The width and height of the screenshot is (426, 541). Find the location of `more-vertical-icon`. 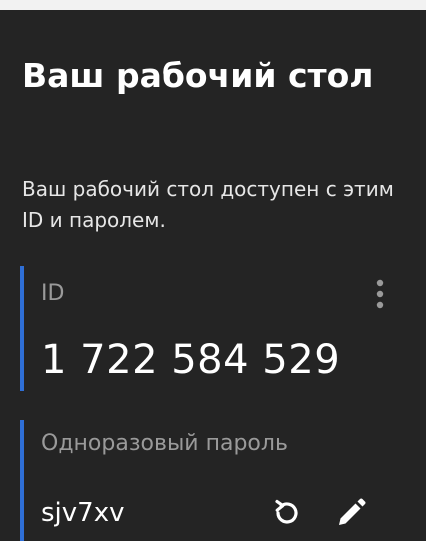

more-vertical-icon is located at coordinates (380, 294).